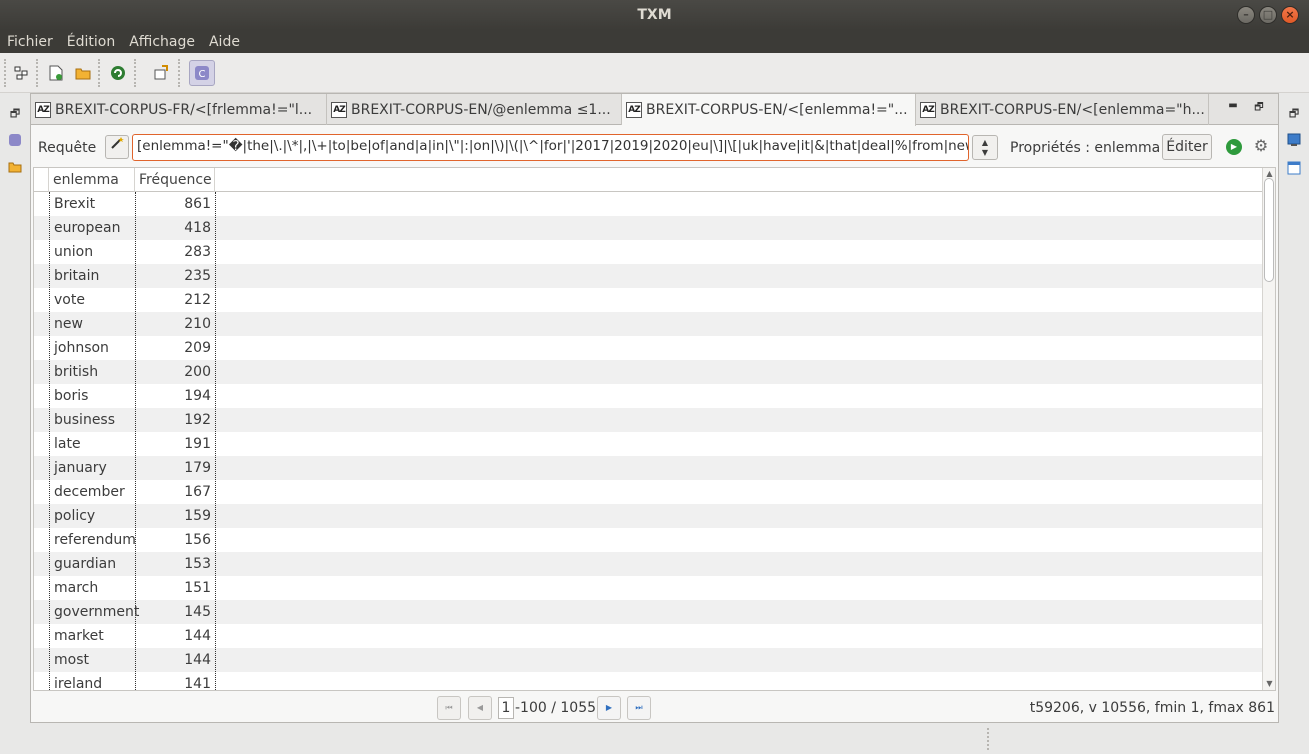 The height and width of the screenshot is (754, 1309). I want to click on maximize-view-icon: 🗗, so click(1259, 108).